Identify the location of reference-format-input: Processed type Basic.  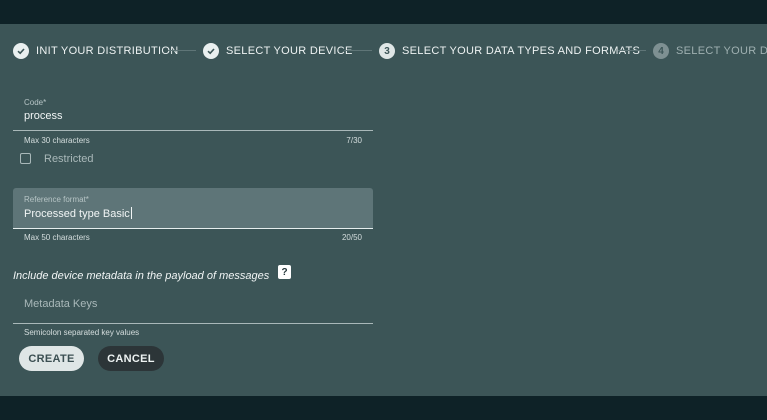
(78, 213).